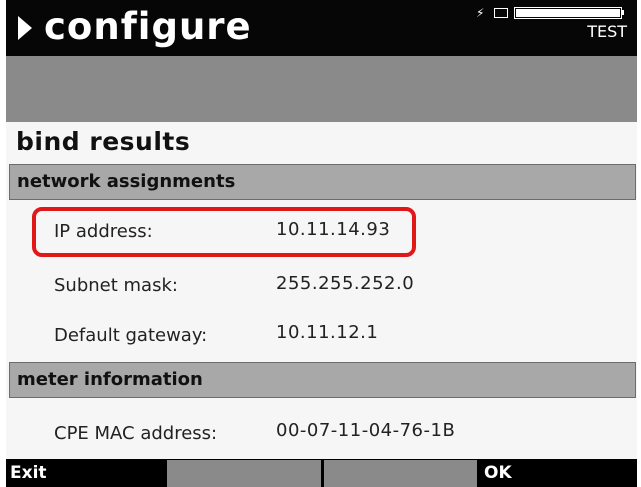 This screenshot has height=487, width=641. What do you see at coordinates (321, 28) in the screenshot?
I see `title-bar: configure ⚡ TEST` at bounding box center [321, 28].